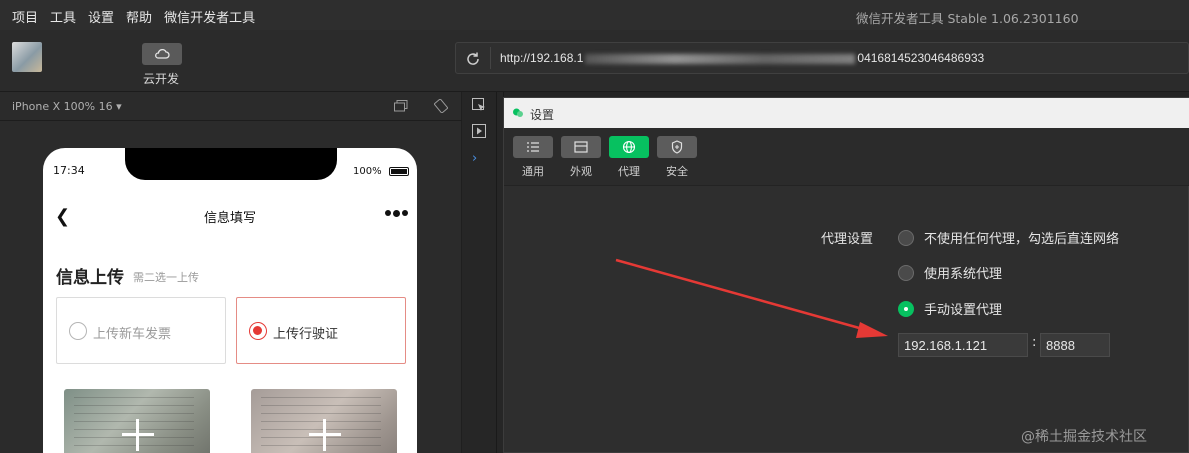 This screenshot has width=1189, height=453. I want to click on globe-icon, so click(629, 147).